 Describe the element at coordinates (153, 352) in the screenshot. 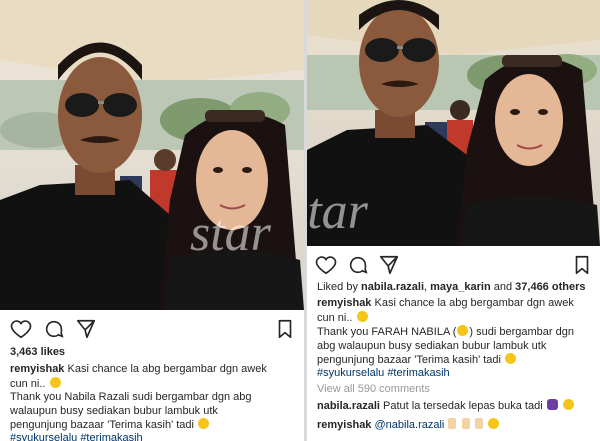

I see `likes-count: 3,463 likes` at that location.